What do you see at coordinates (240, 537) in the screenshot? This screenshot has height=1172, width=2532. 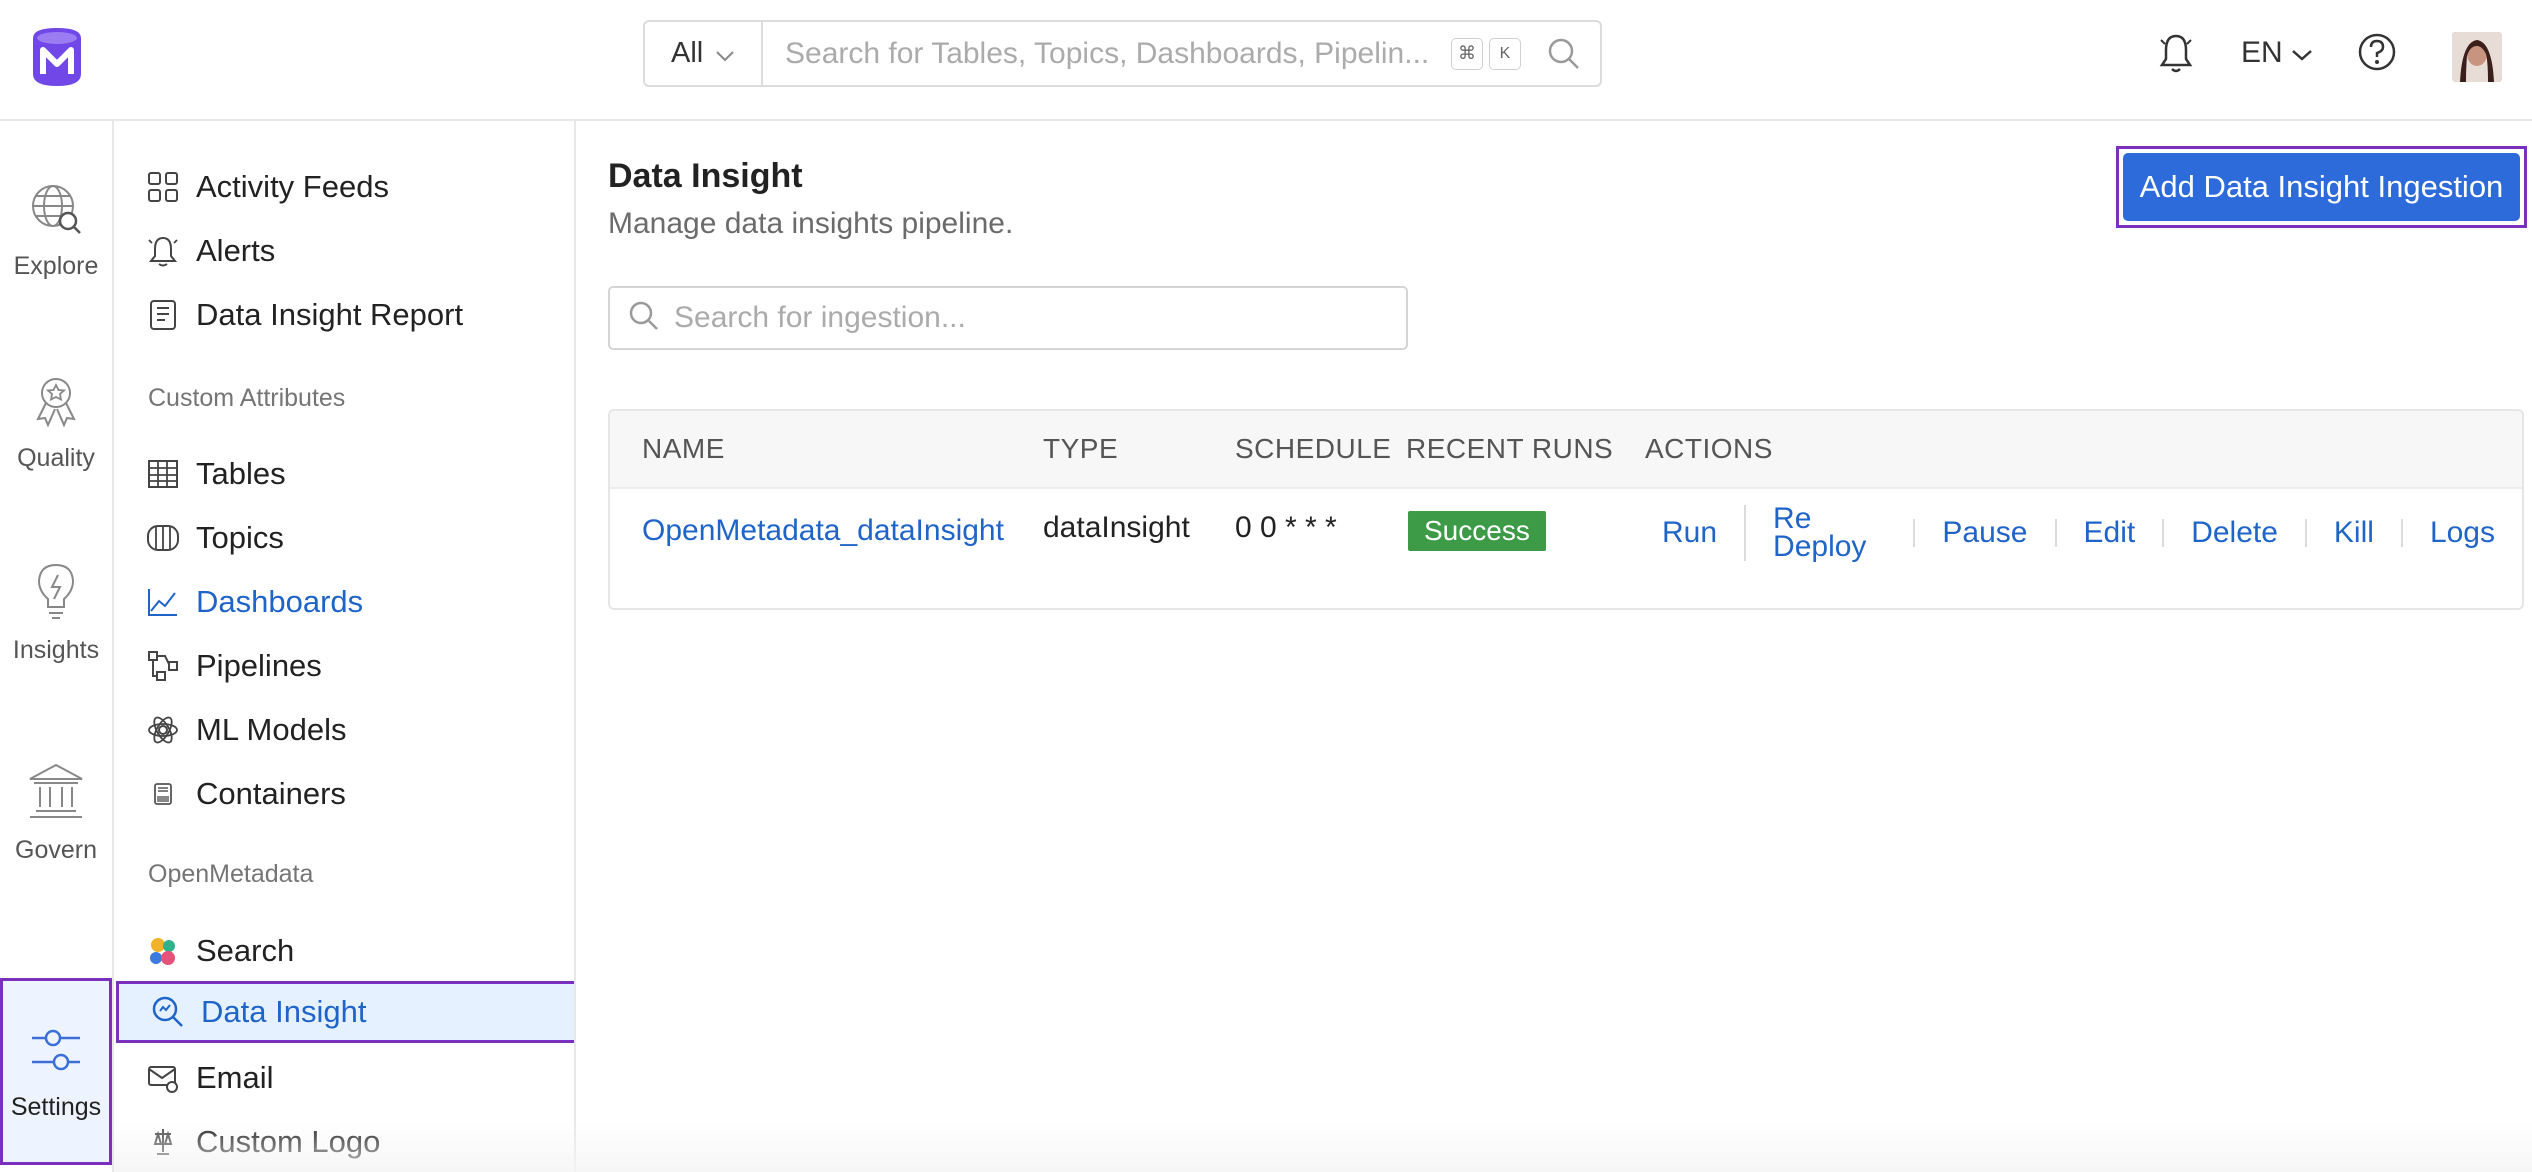 I see `sidebar-item-label: Topics` at bounding box center [240, 537].